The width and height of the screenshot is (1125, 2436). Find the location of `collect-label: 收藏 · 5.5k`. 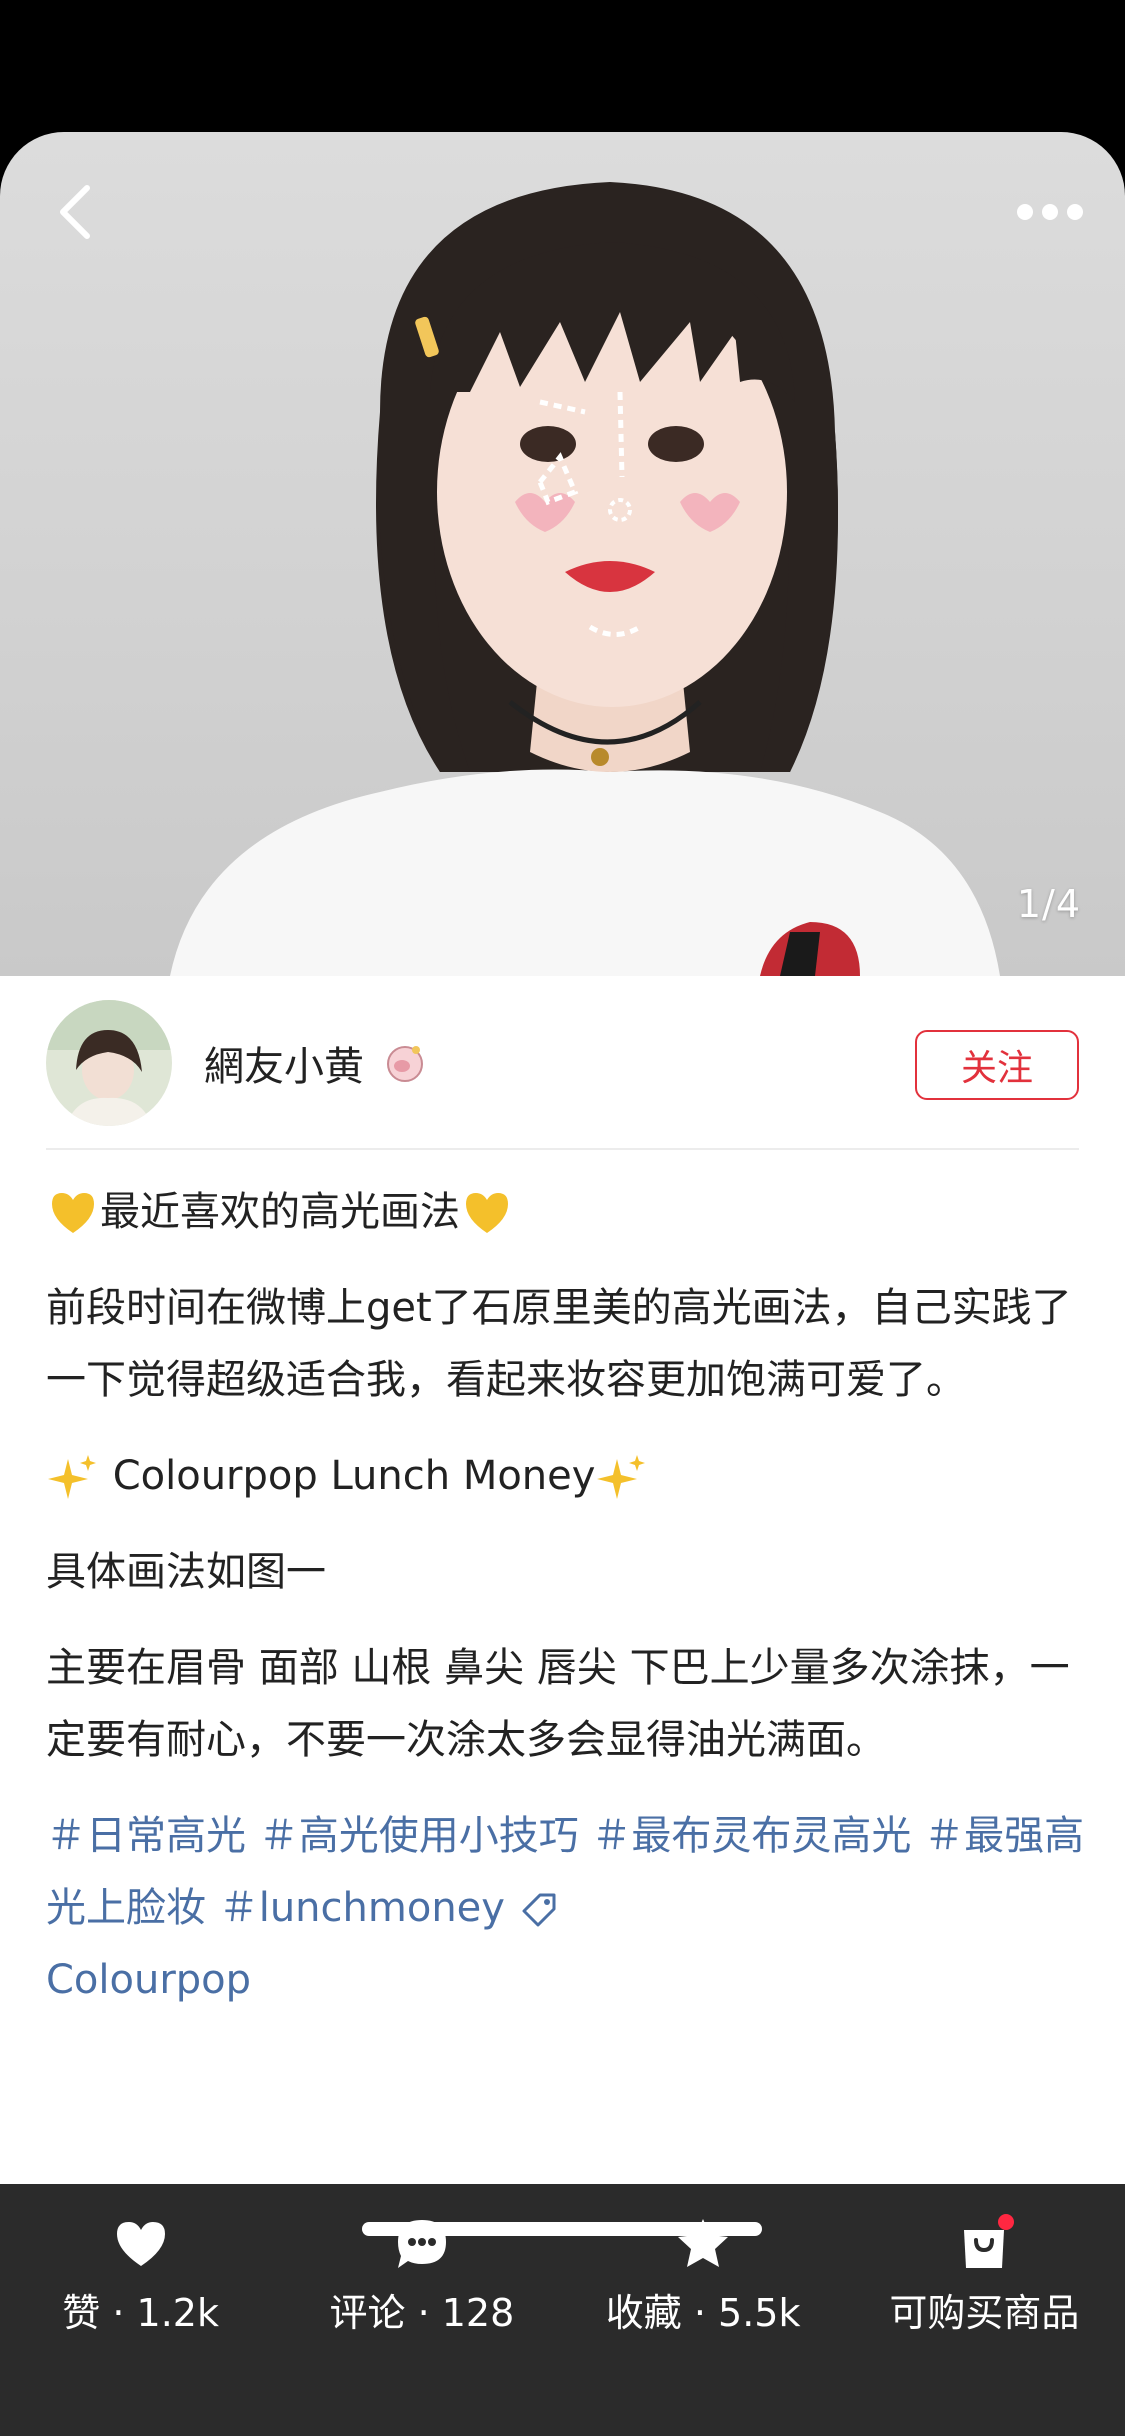

collect-label: 收藏 · 5.5k is located at coordinates (703, 2313).